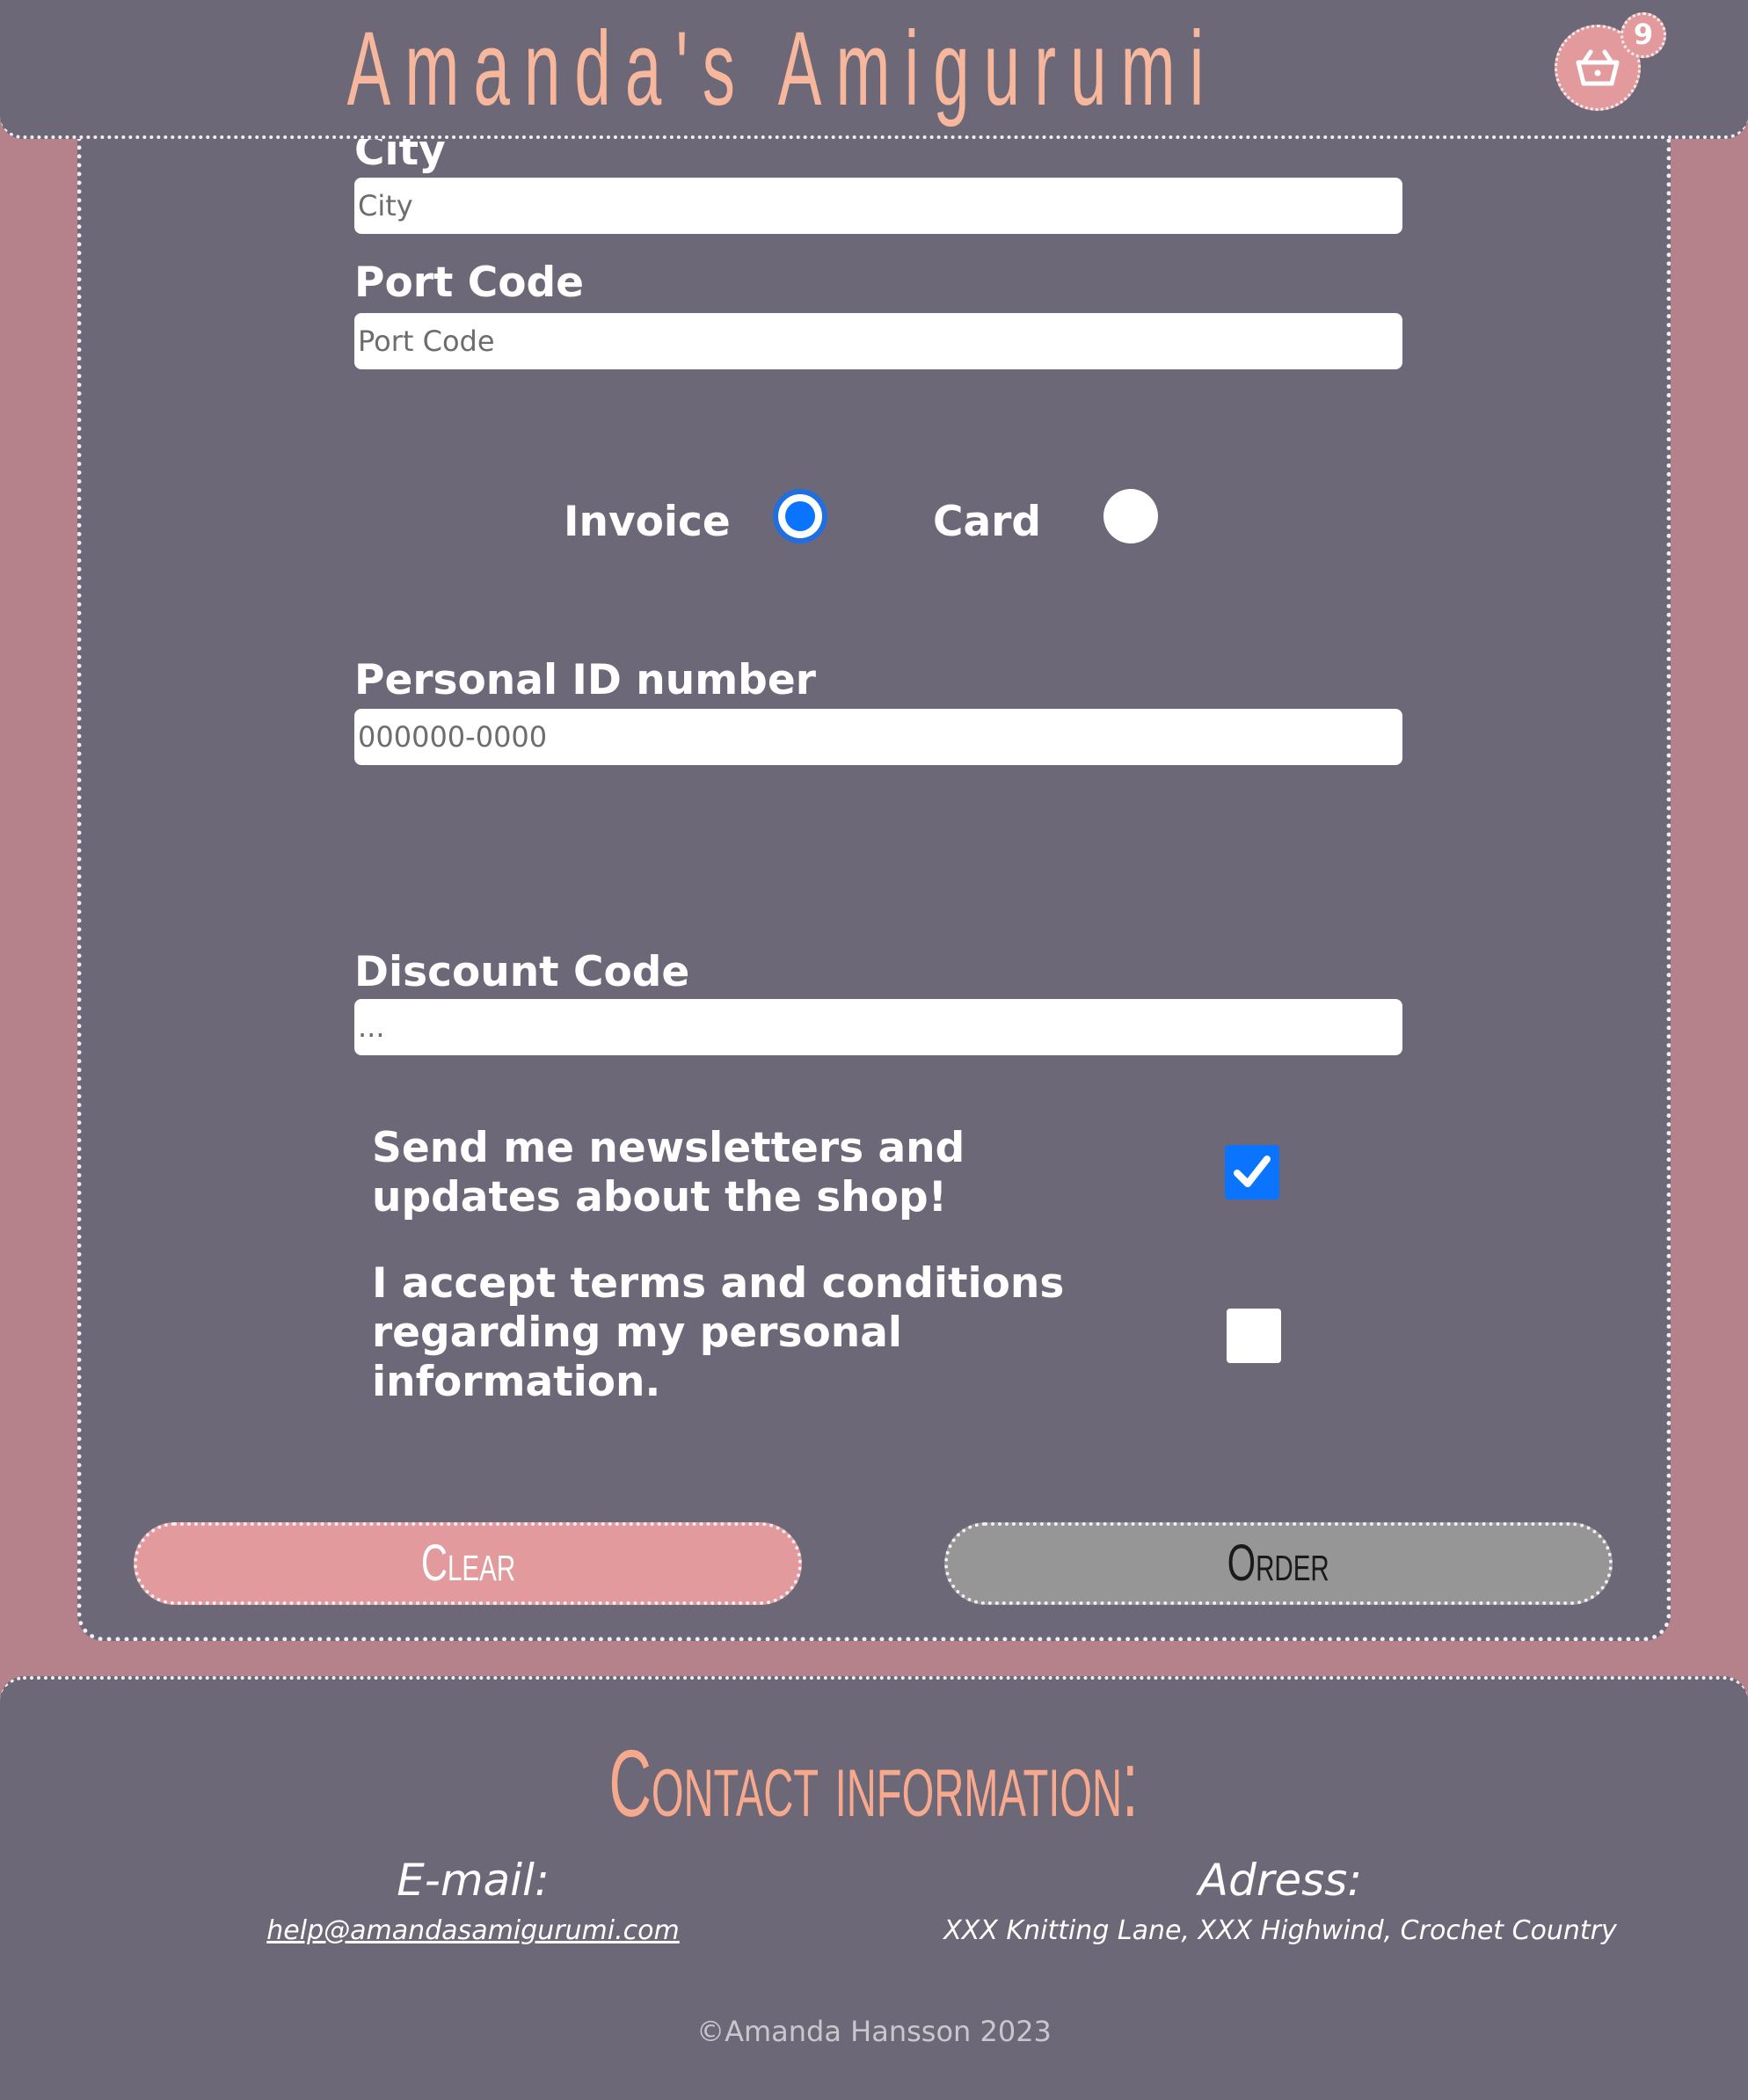 The height and width of the screenshot is (2100, 1748). Describe the element at coordinates (782, 68) in the screenshot. I see `site-title: Amanda's Amigurumi` at that location.